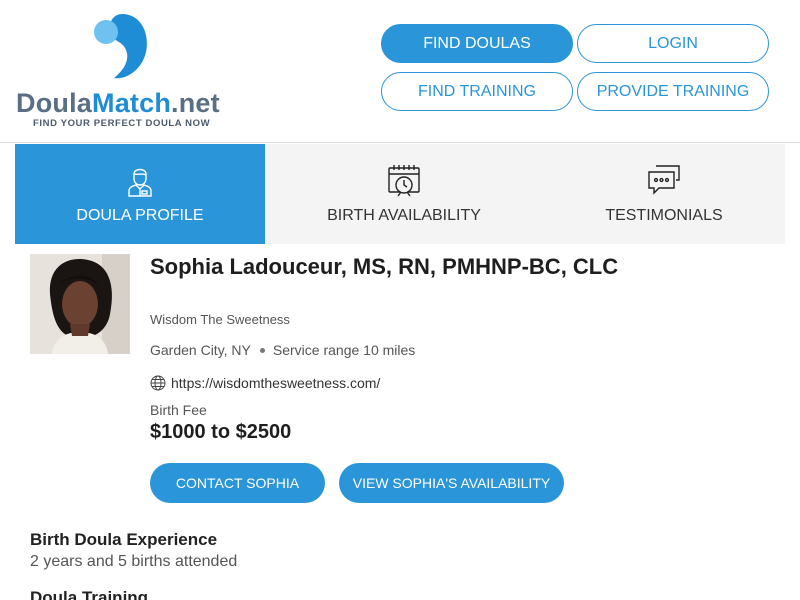  What do you see at coordinates (178, 410) in the screenshot?
I see `fee-label: Birth Fee` at bounding box center [178, 410].